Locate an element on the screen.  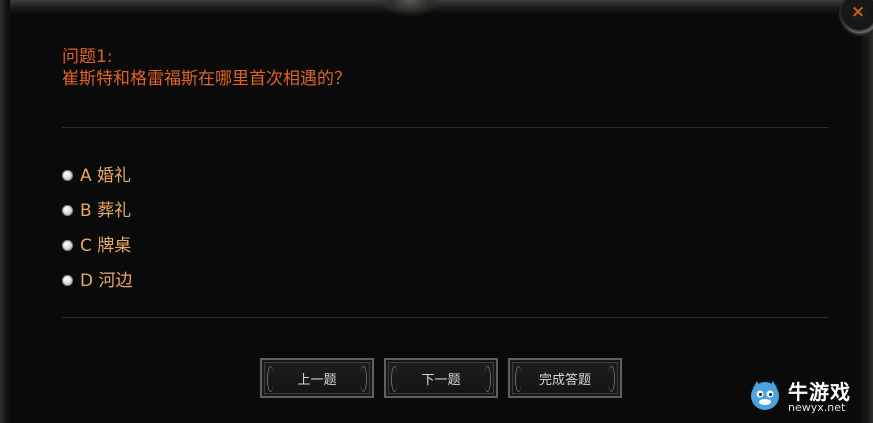
frame-ornament is located at coordinates (410, 8).